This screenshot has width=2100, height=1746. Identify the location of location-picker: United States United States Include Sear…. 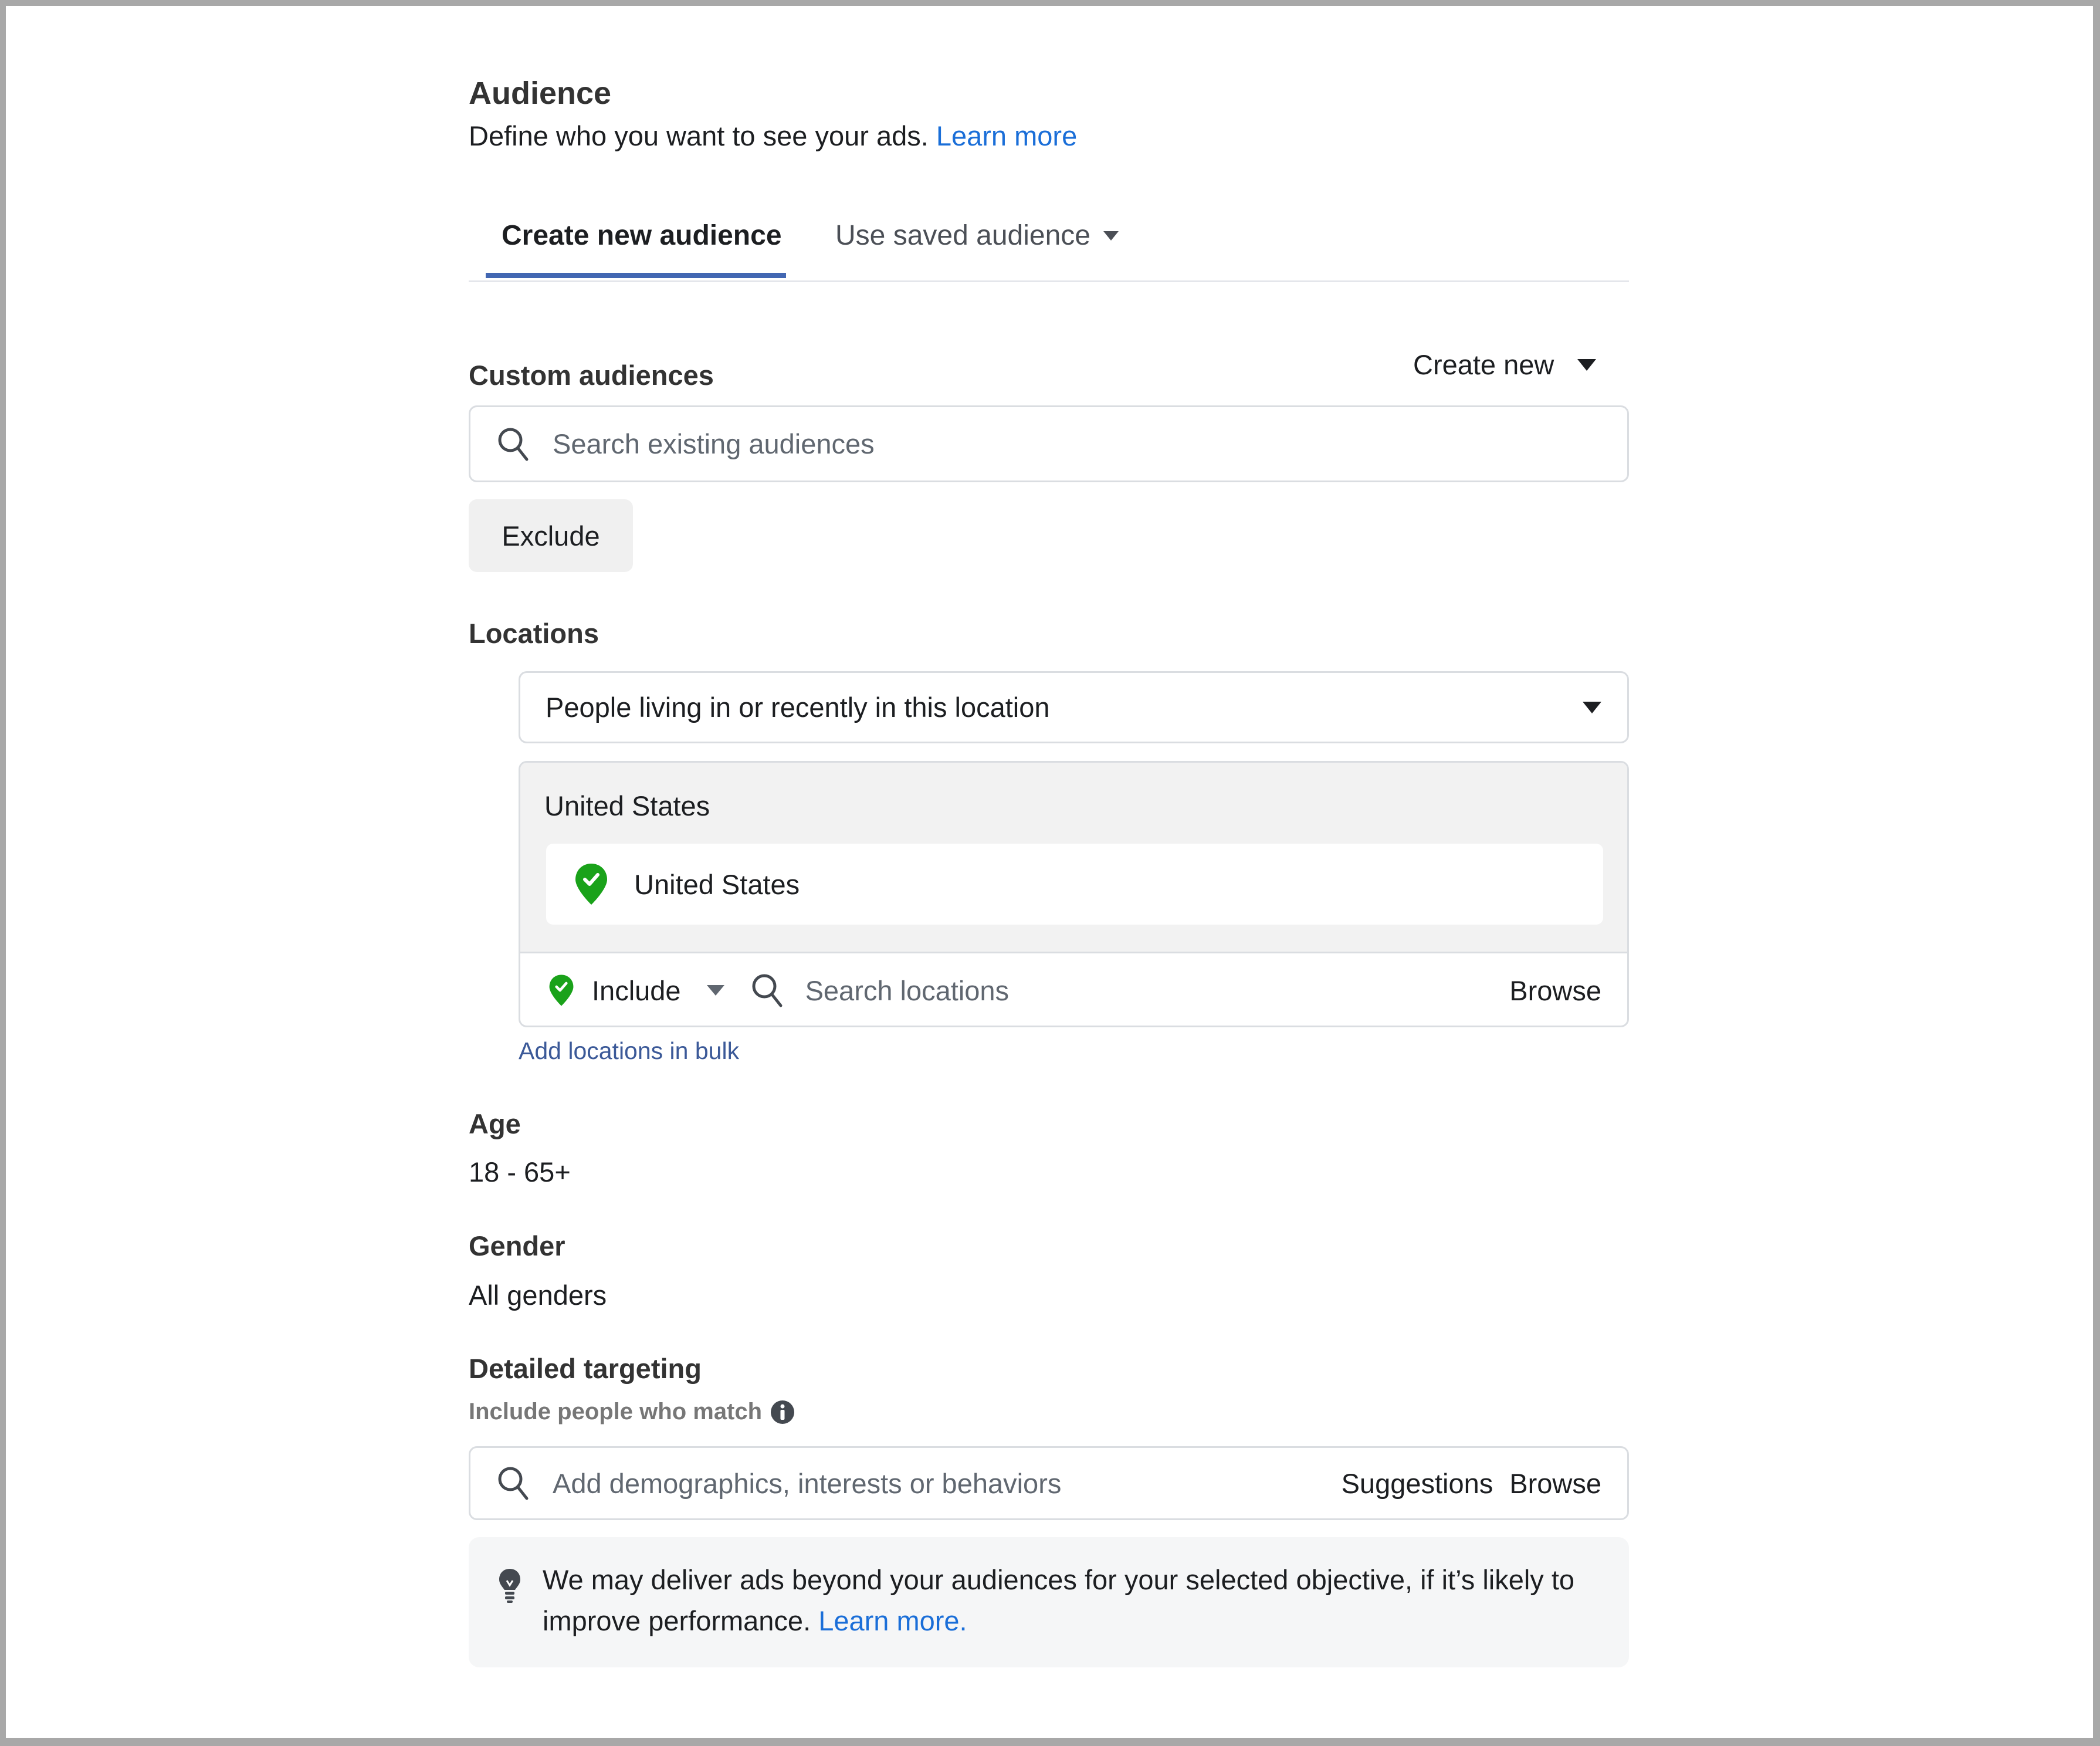
(1074, 894).